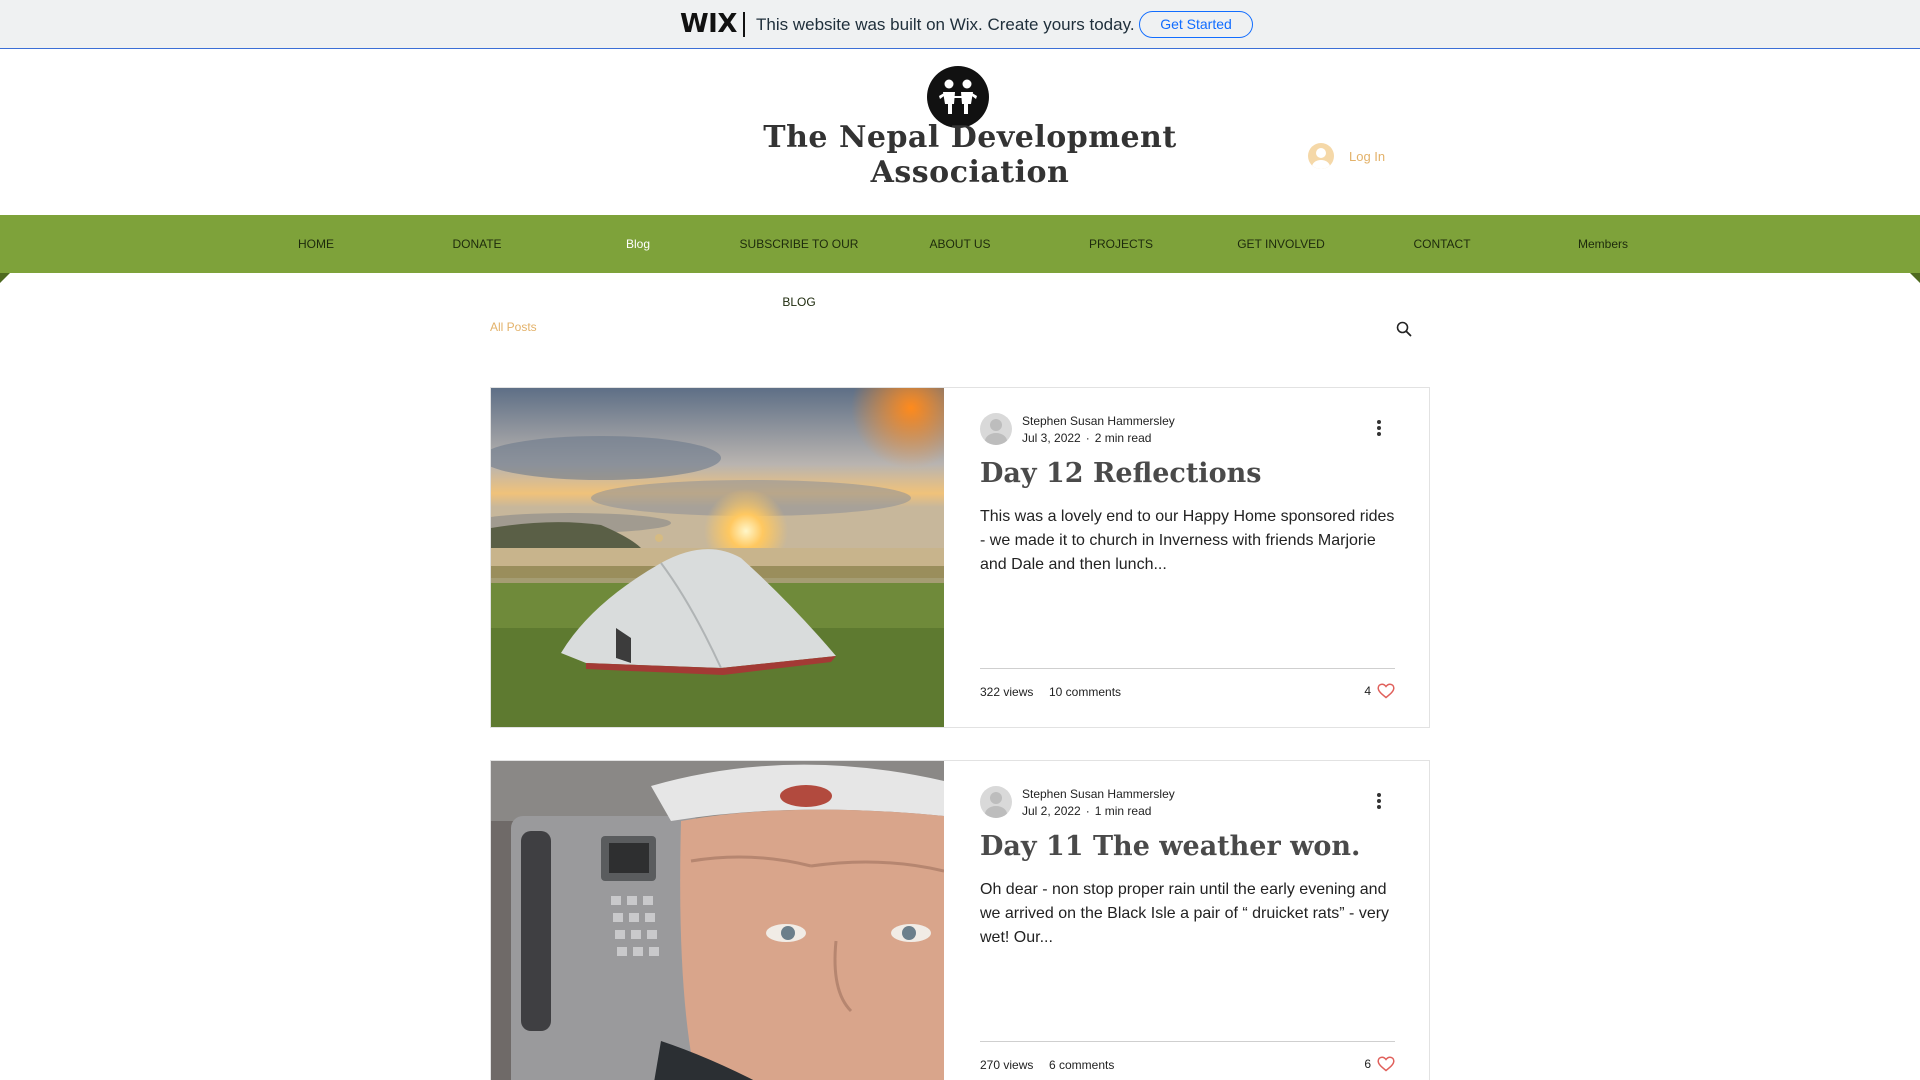  What do you see at coordinates (708, 24) in the screenshot?
I see `wix-logo: WIX` at bounding box center [708, 24].